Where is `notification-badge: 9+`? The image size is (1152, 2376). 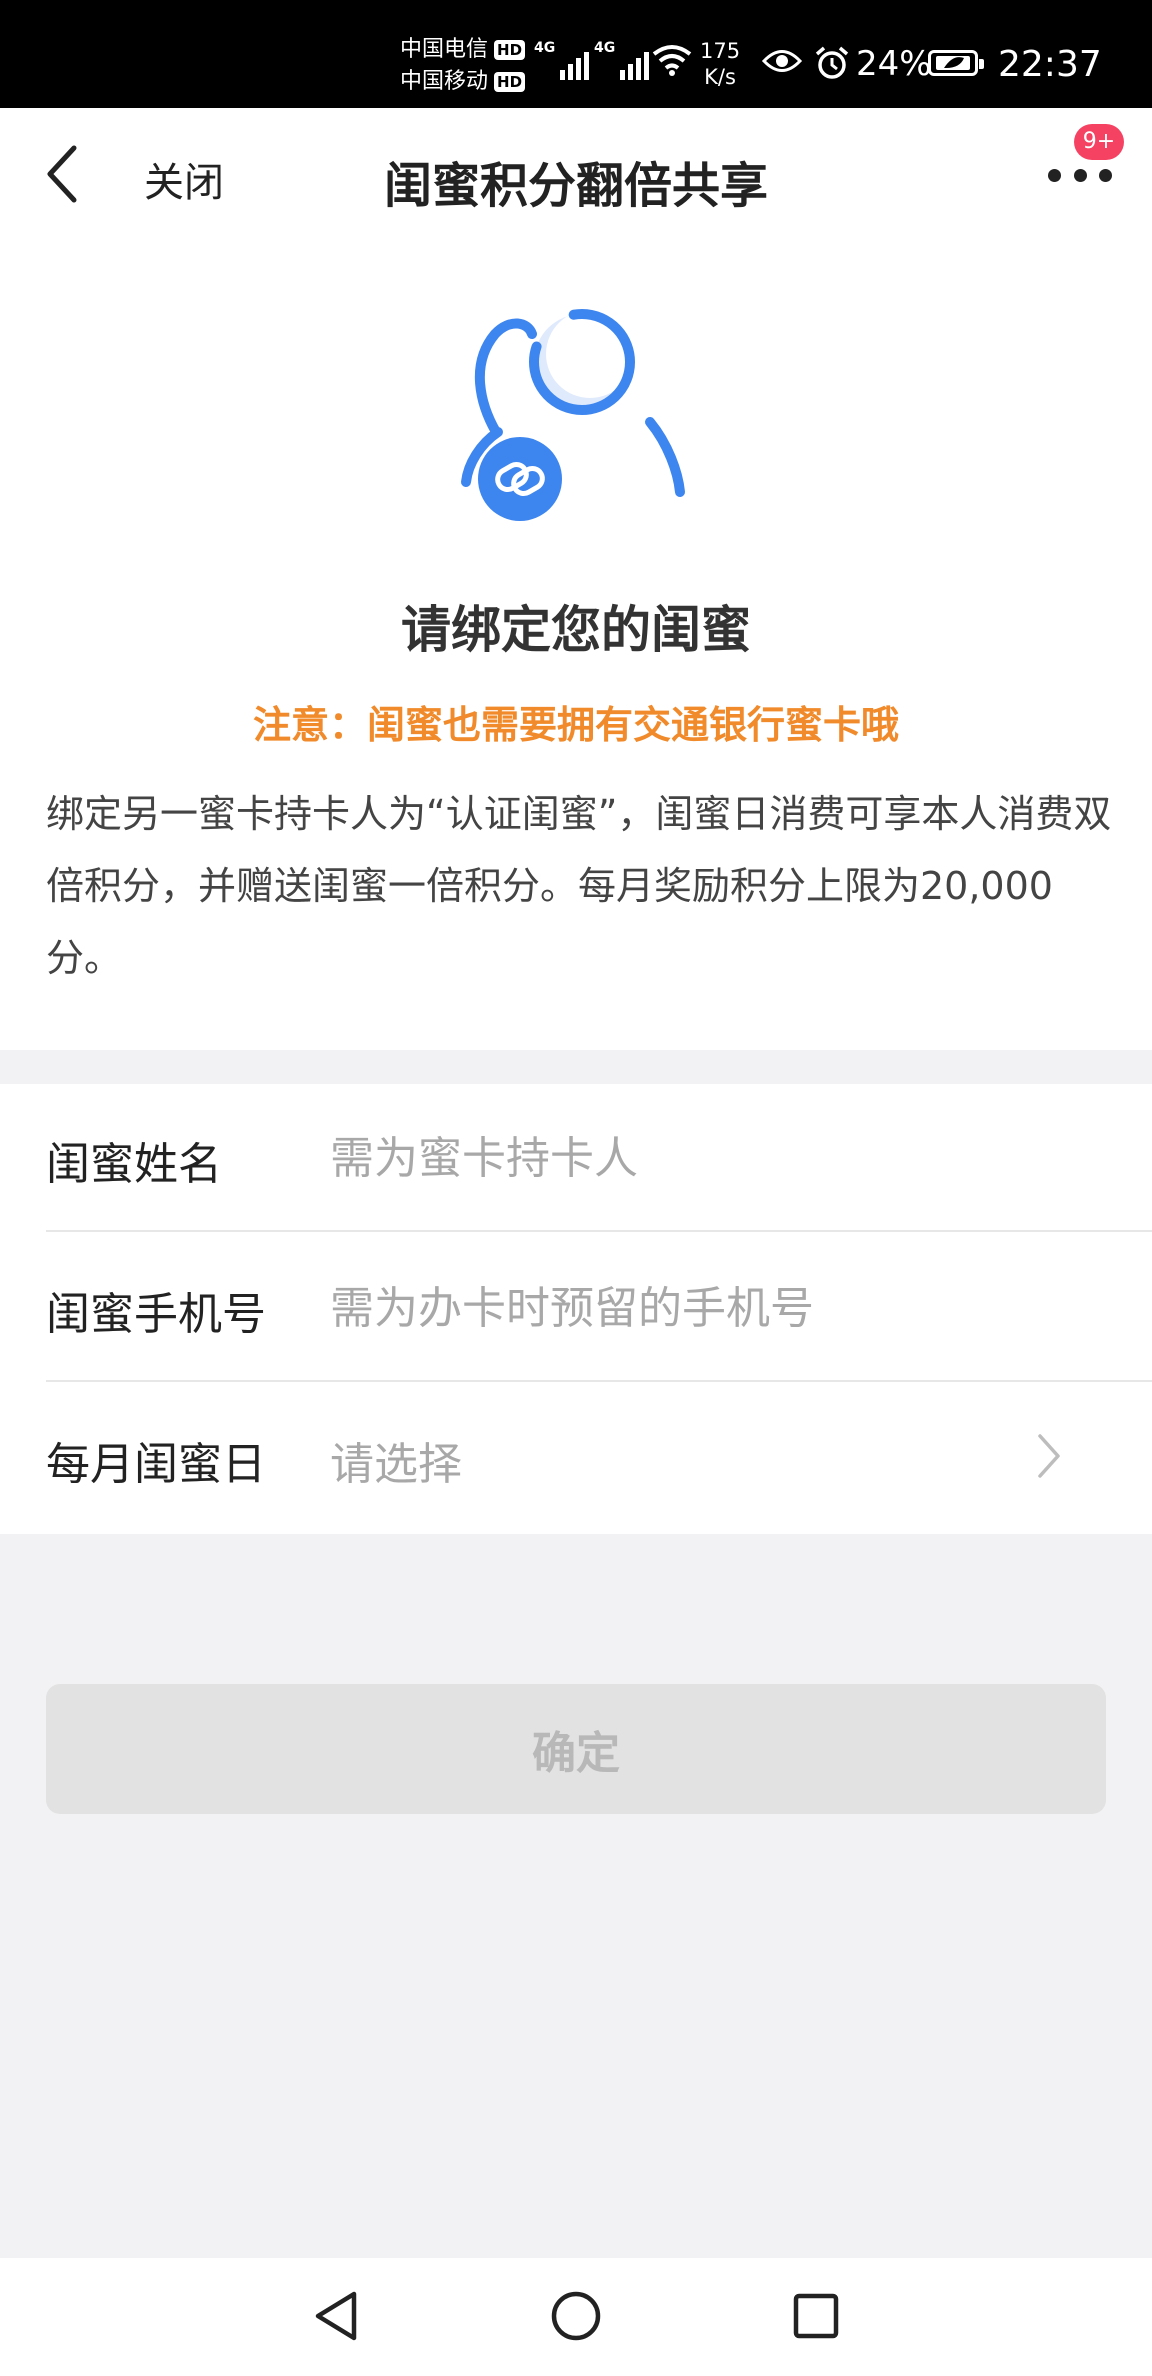 notification-badge: 9+ is located at coordinates (1099, 142).